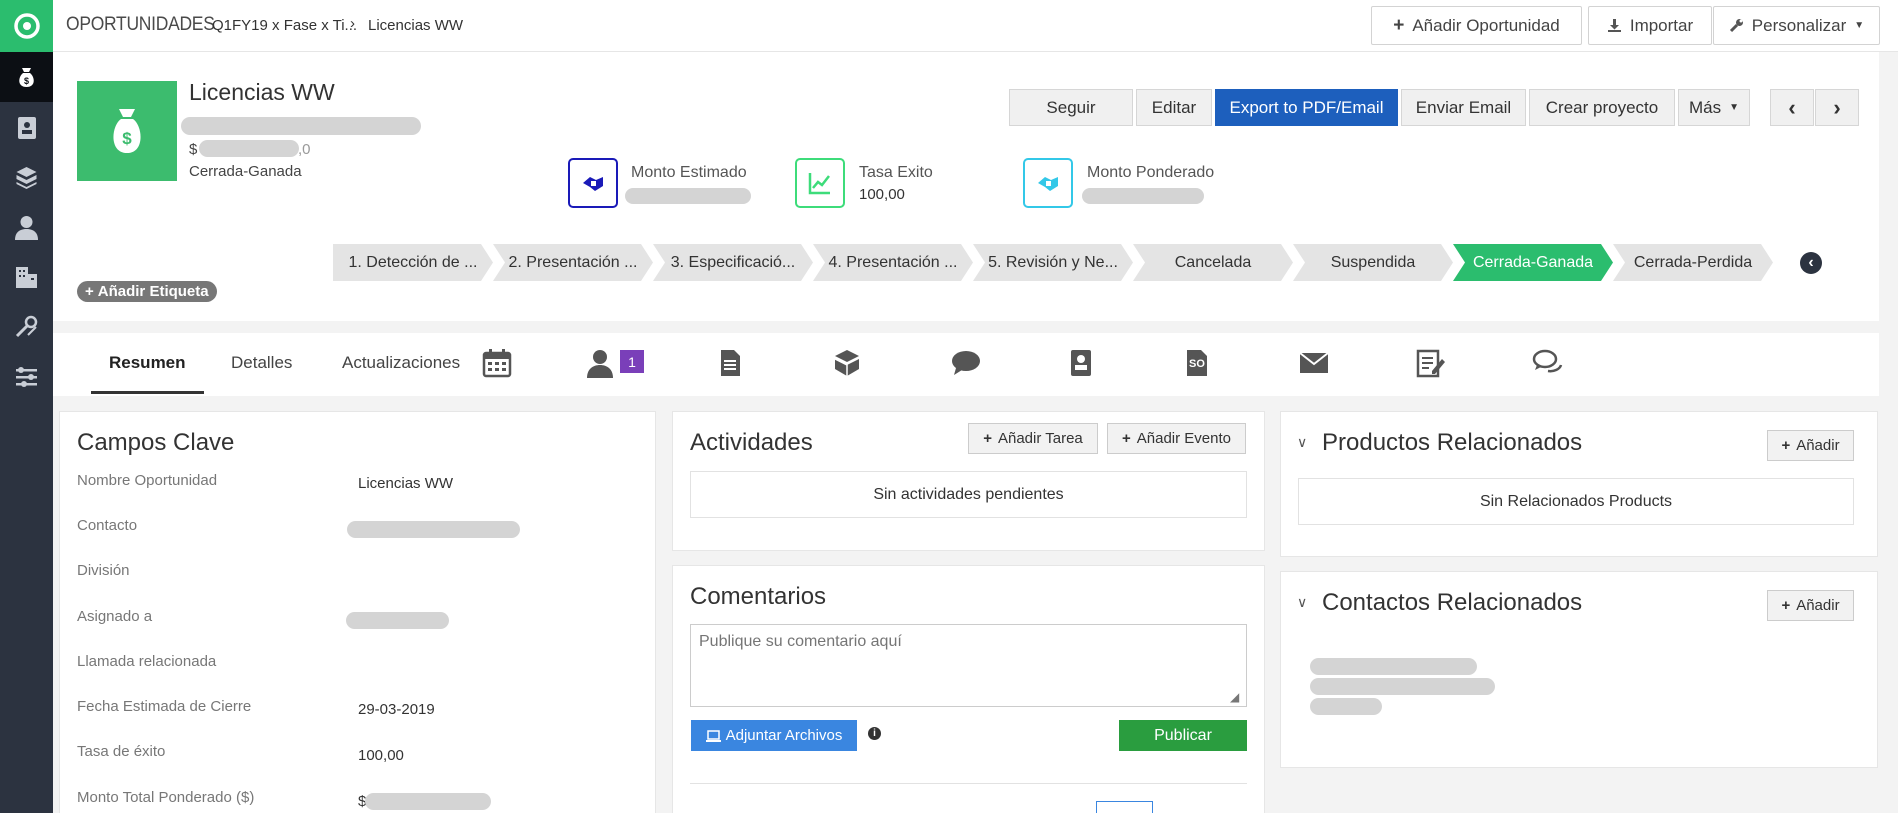 The image size is (1898, 813). Describe the element at coordinates (26, 326) in the screenshot. I see `tools-icon` at that location.